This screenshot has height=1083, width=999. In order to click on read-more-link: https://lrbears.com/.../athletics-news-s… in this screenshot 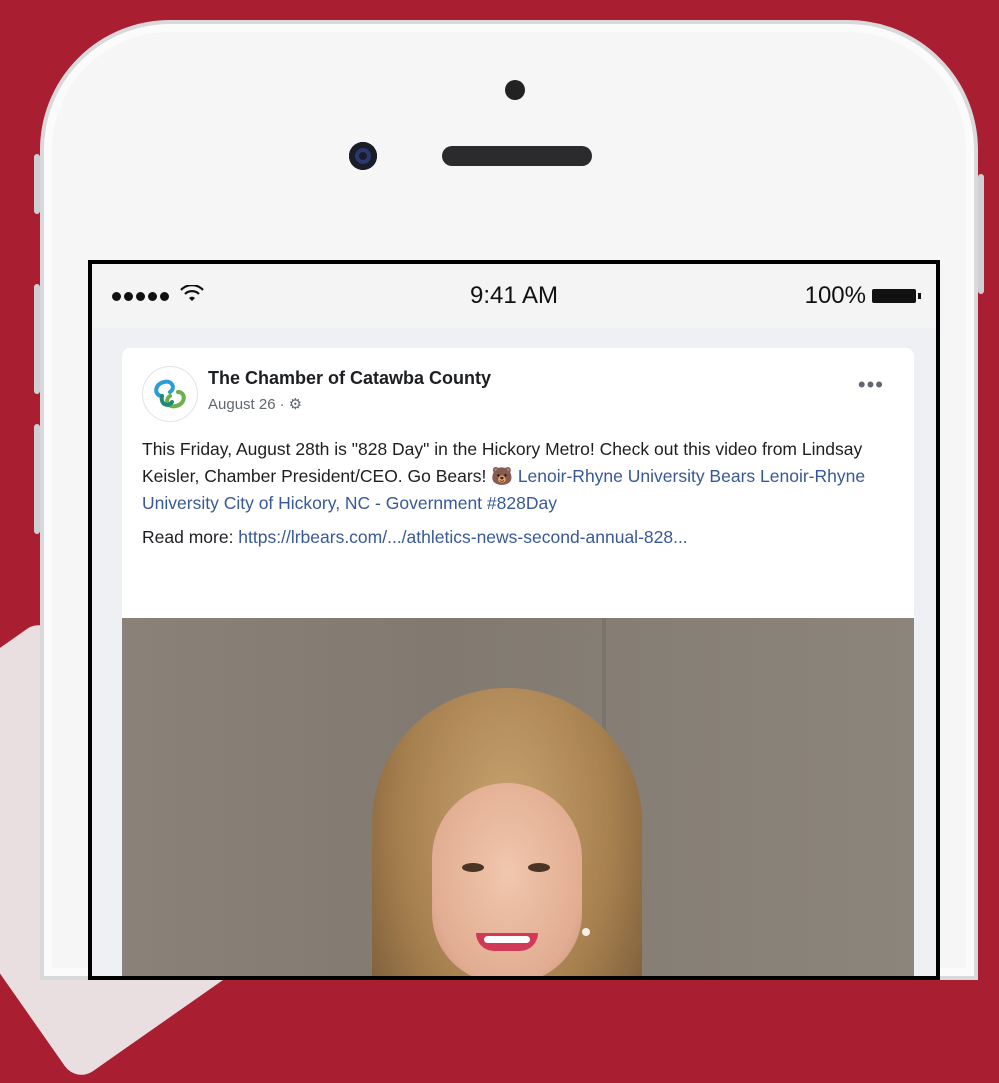, I will do `click(462, 537)`.